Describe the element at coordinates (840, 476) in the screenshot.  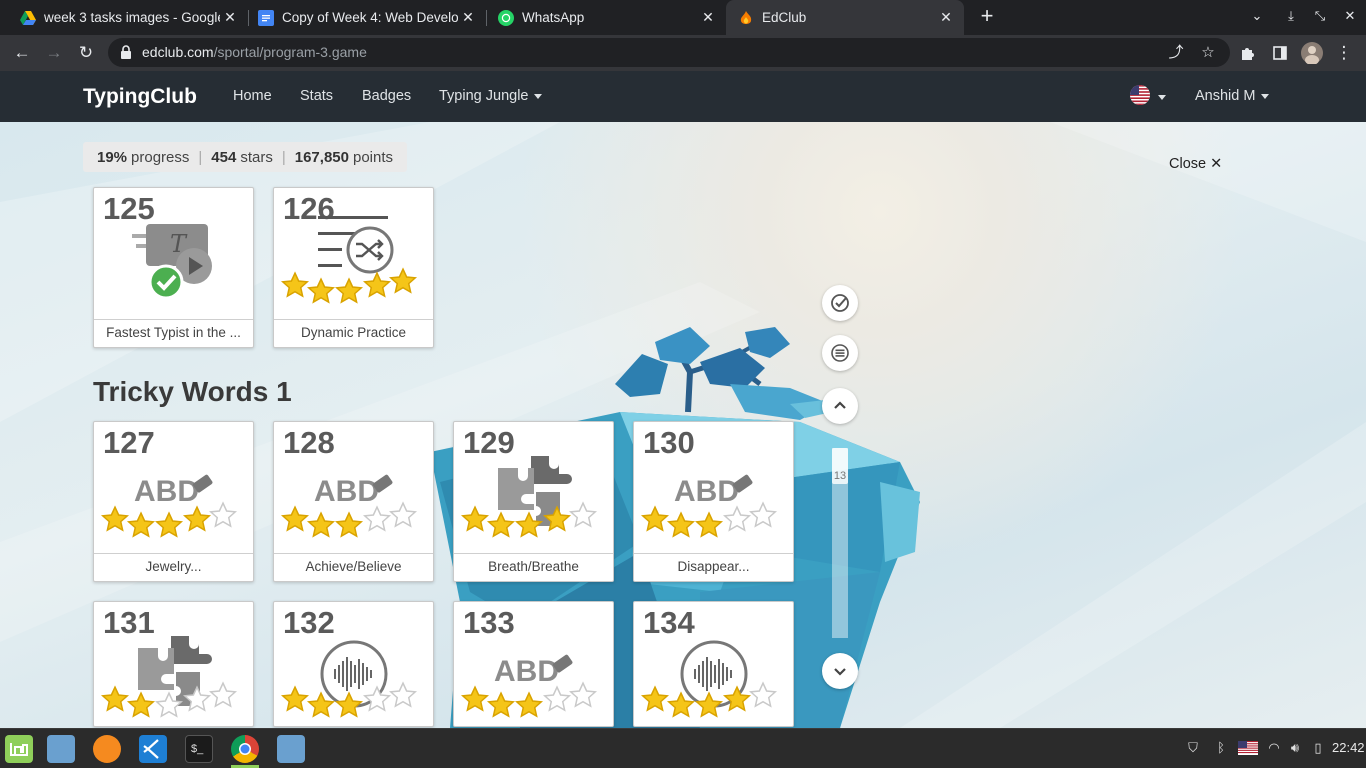
I see `scroll-indicator-number: 13` at that location.